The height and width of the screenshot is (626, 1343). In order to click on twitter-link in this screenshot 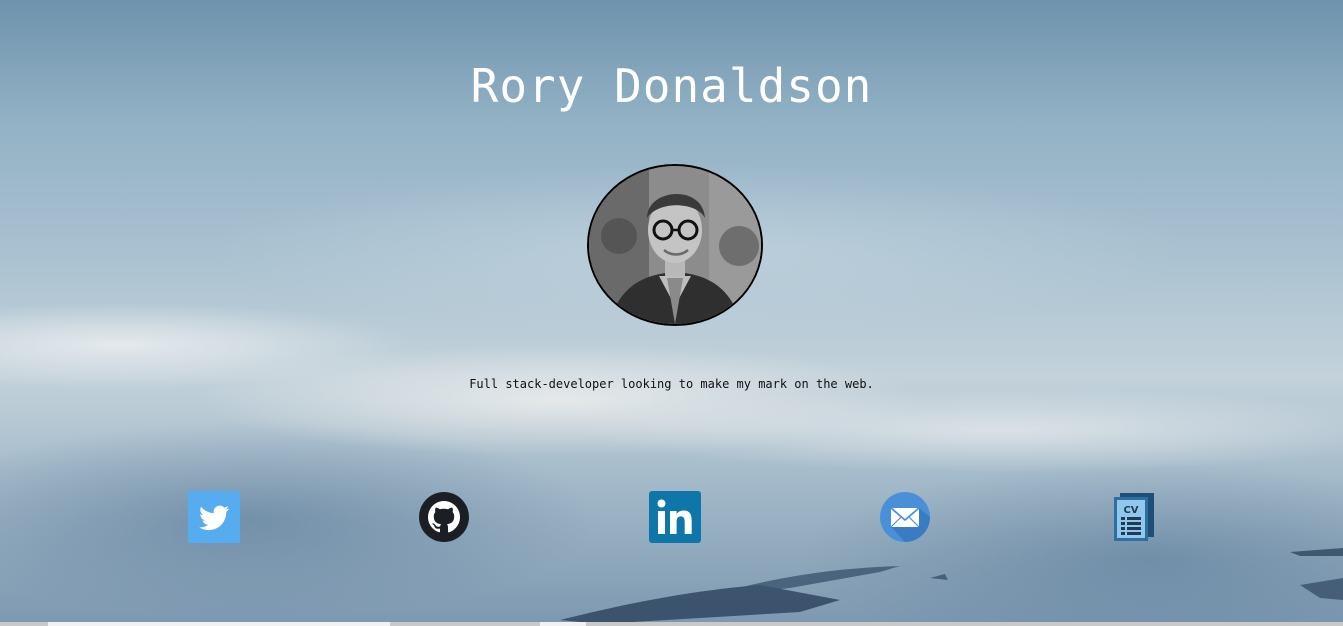, I will do `click(214, 517)`.